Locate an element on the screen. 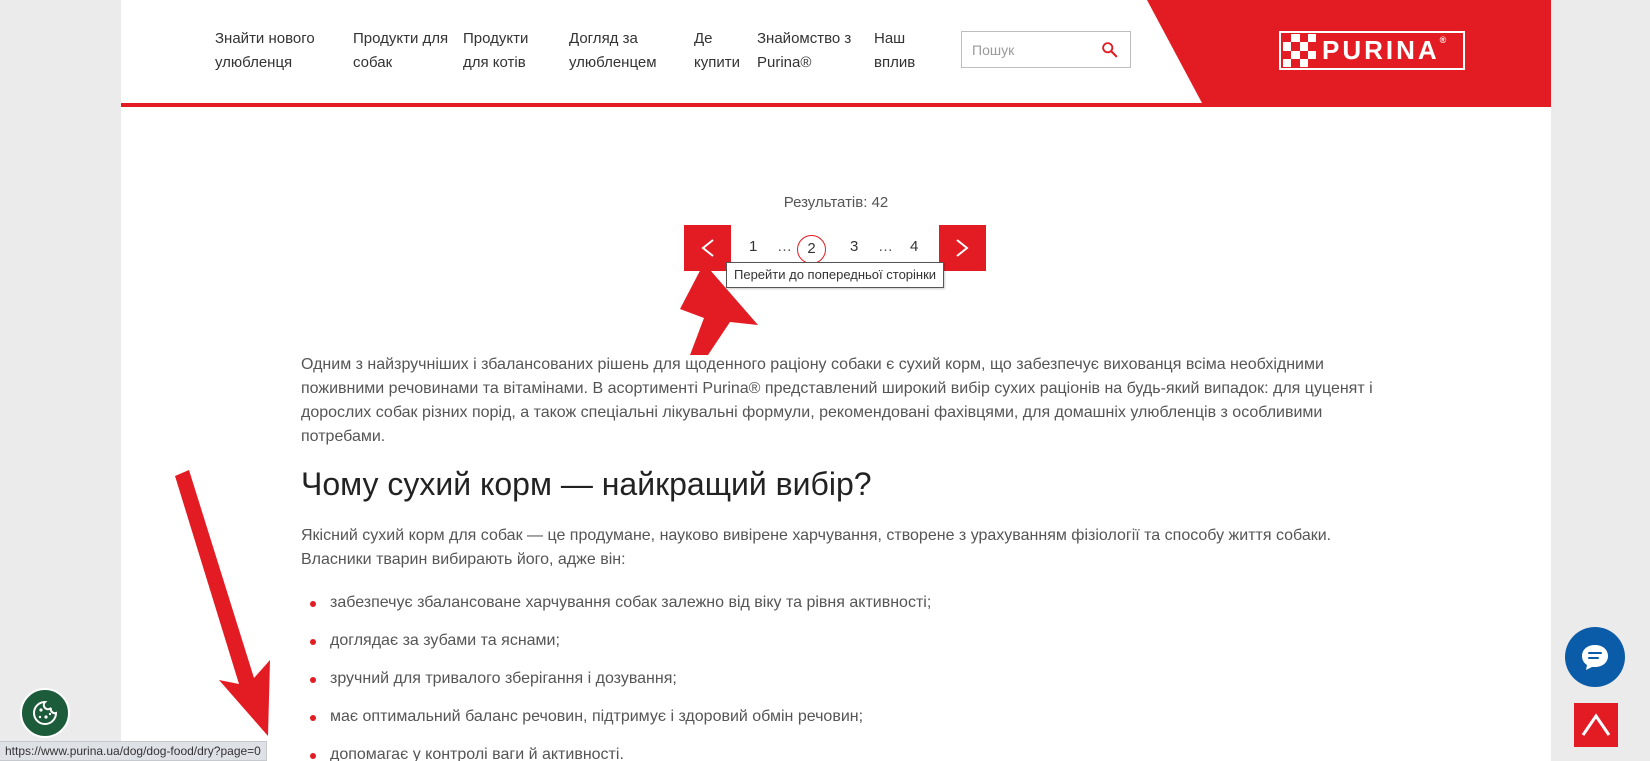  cookie-icon is located at coordinates (45, 712).